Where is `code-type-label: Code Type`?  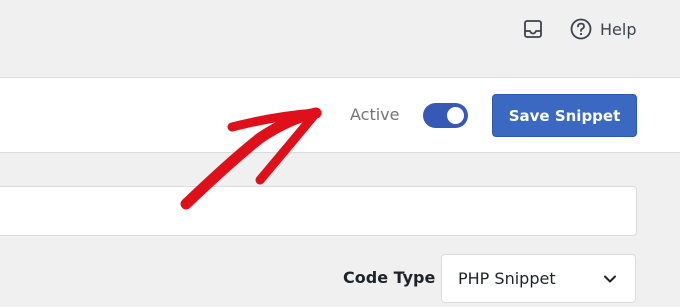 code-type-label: Code Type is located at coordinates (389, 277).